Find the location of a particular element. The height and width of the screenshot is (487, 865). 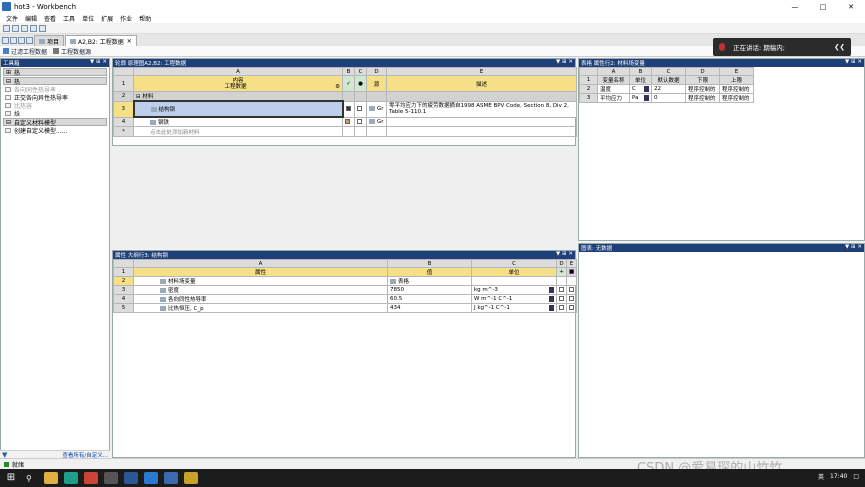

engineering-data-sources-button: 工程数据源 is located at coordinates (72, 51).